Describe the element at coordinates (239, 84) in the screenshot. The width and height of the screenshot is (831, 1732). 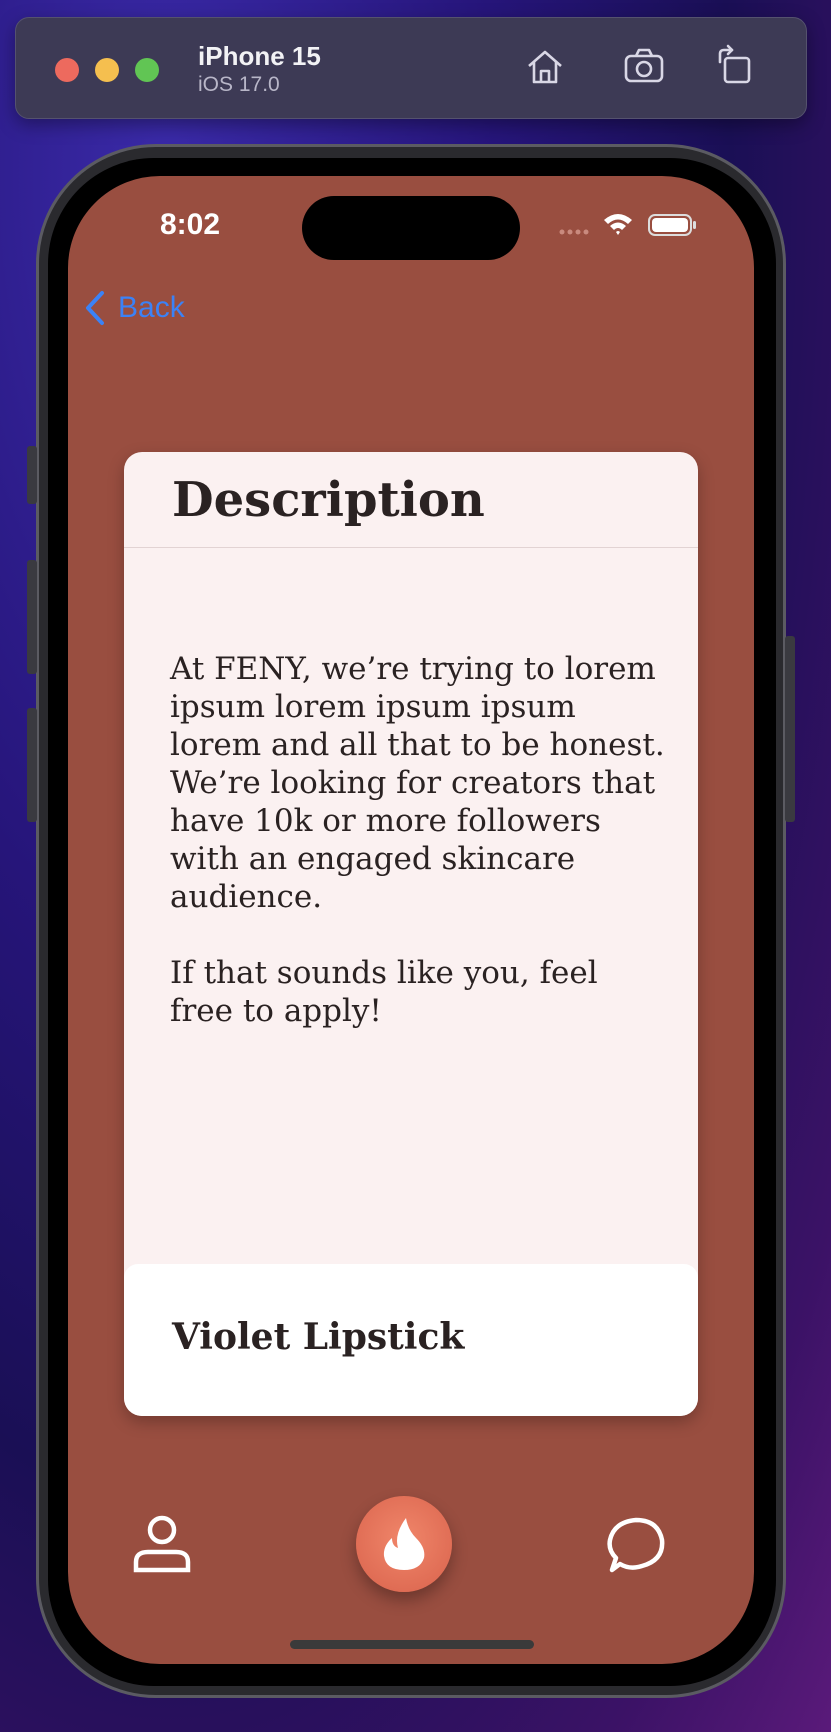
I see `device-os-version: iOS 17.0` at that location.